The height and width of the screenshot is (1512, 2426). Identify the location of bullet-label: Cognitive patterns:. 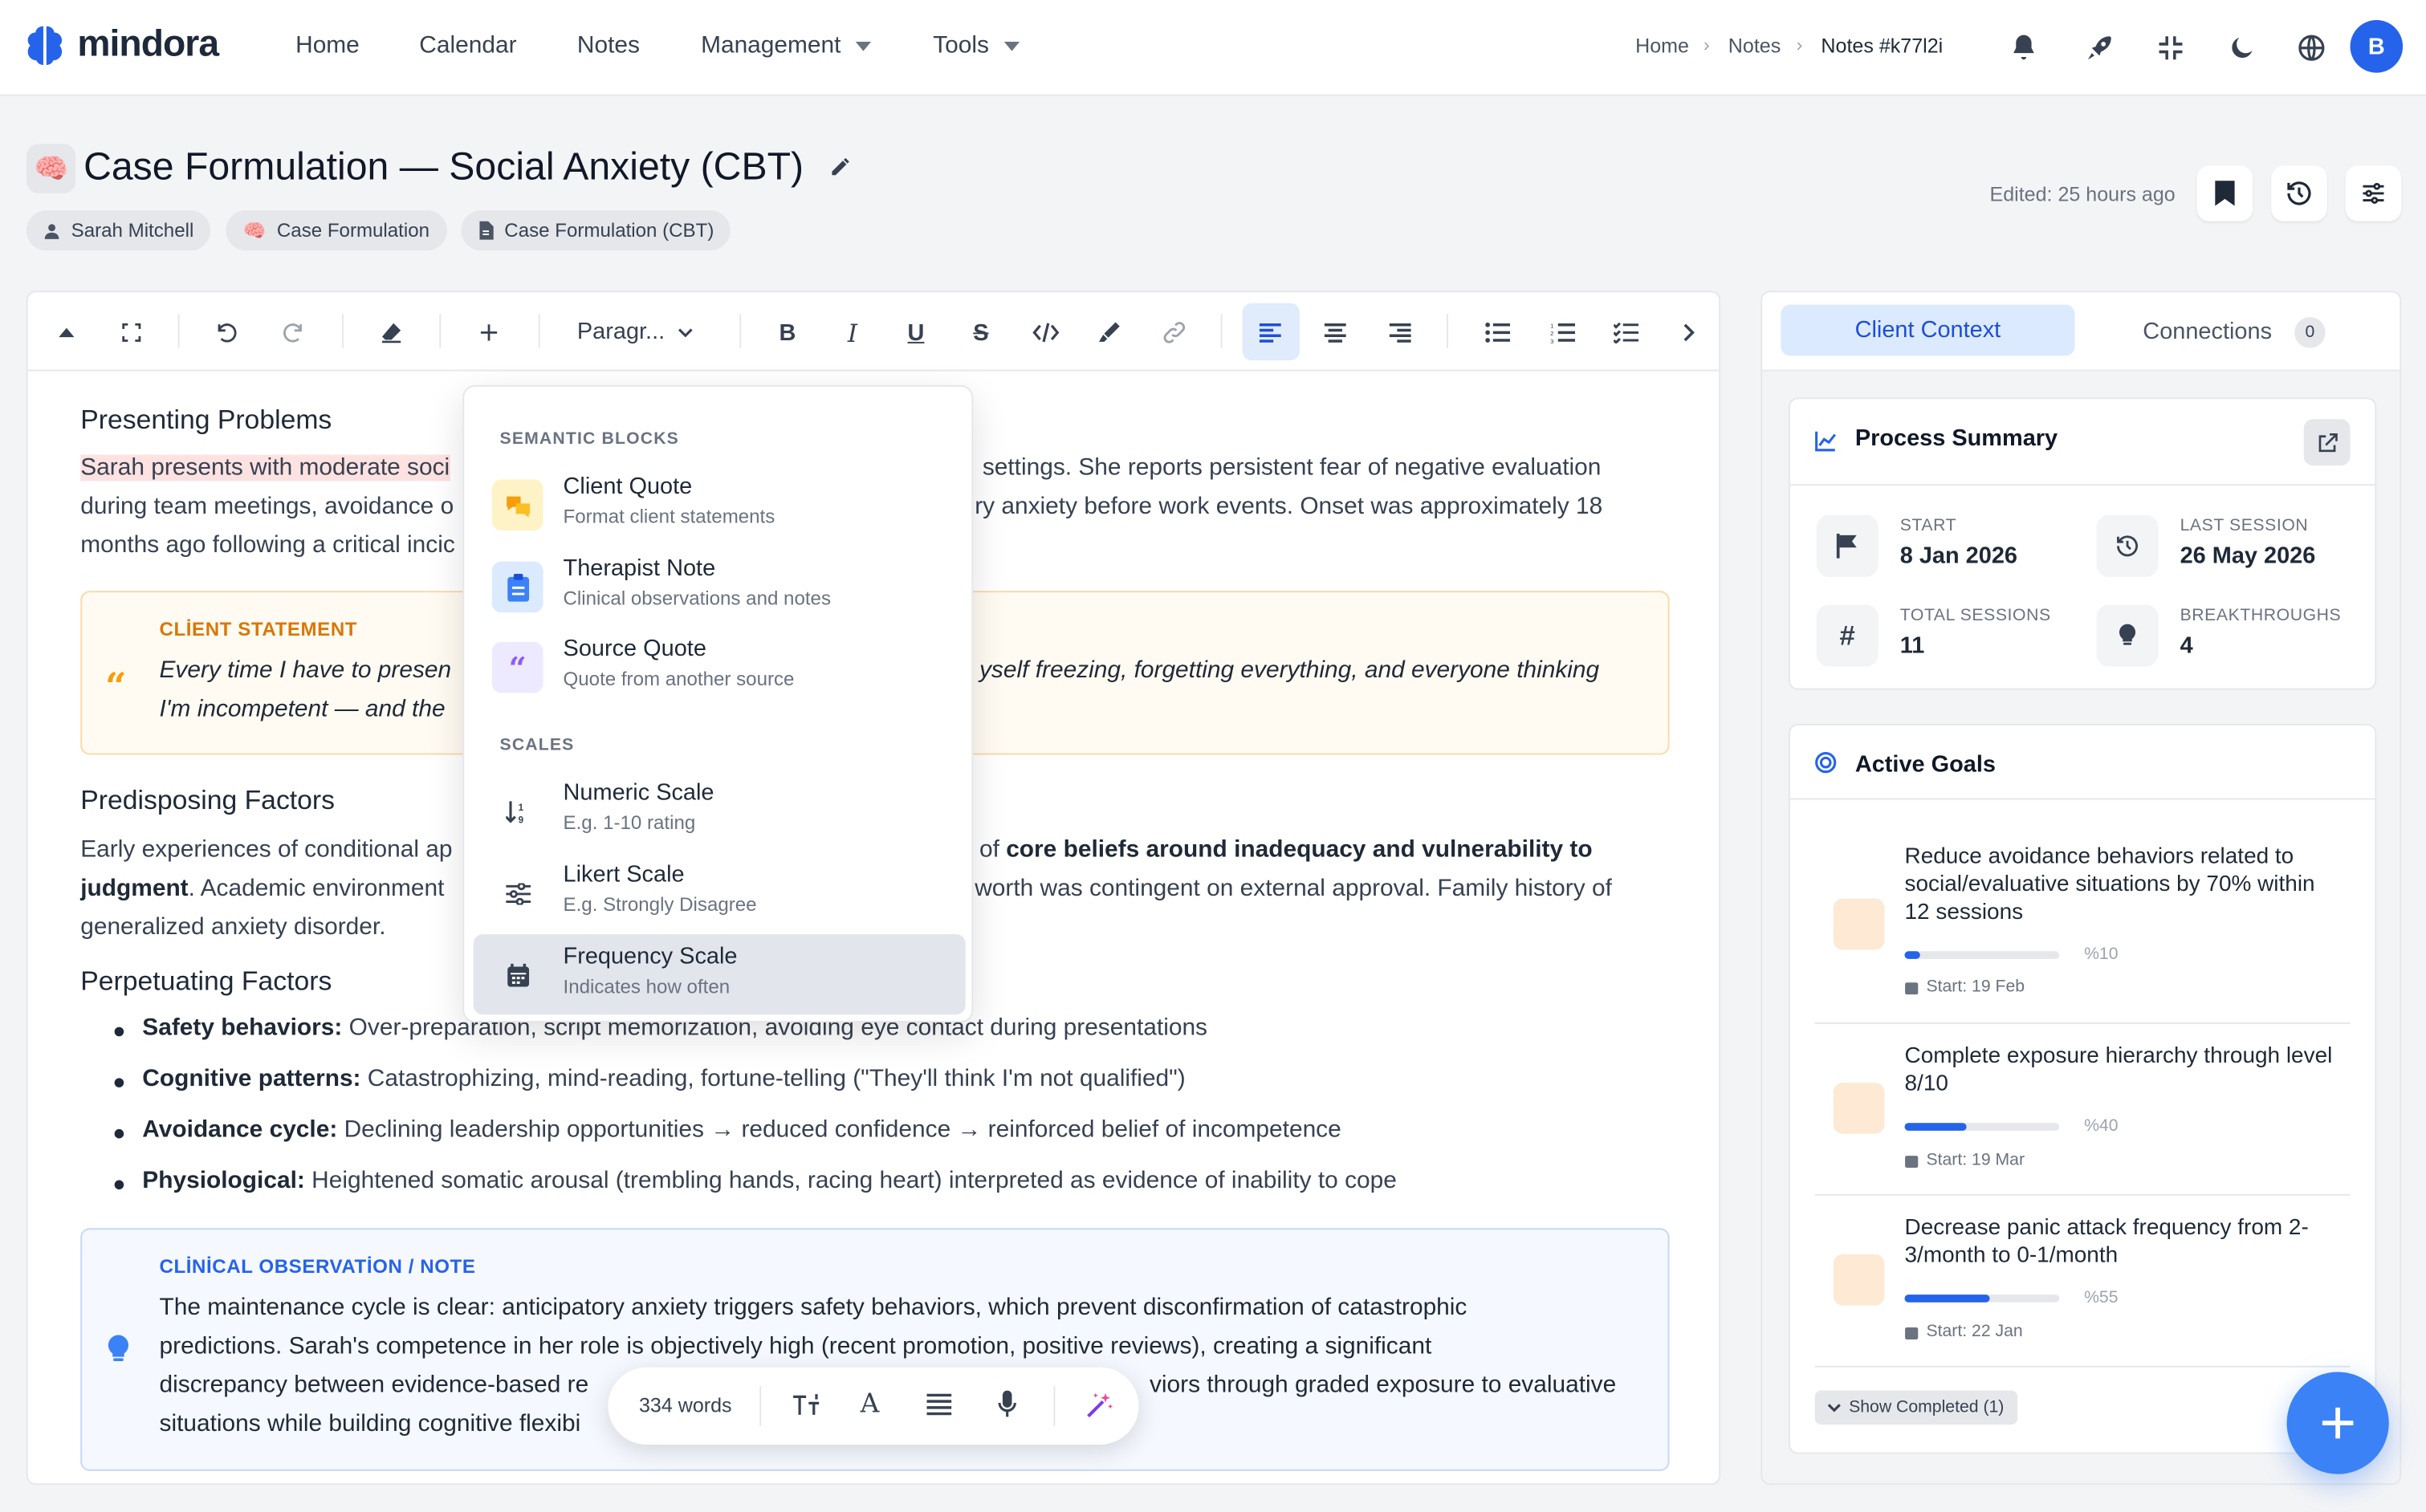
(251, 1078).